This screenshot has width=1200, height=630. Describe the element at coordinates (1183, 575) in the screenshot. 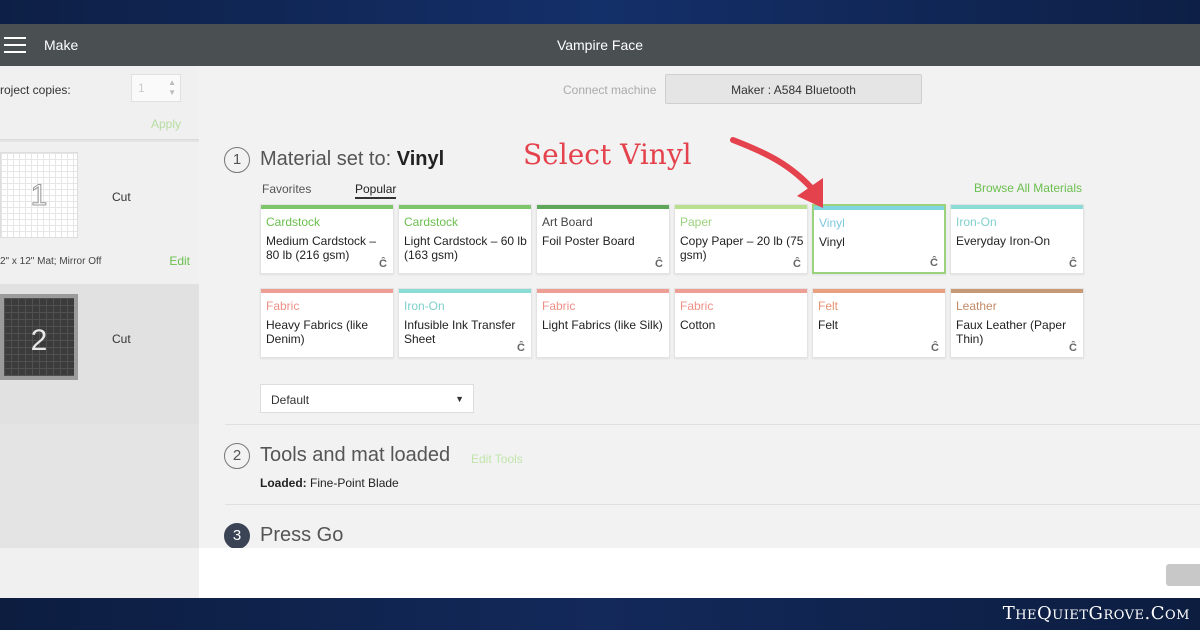

I see `go-button` at that location.